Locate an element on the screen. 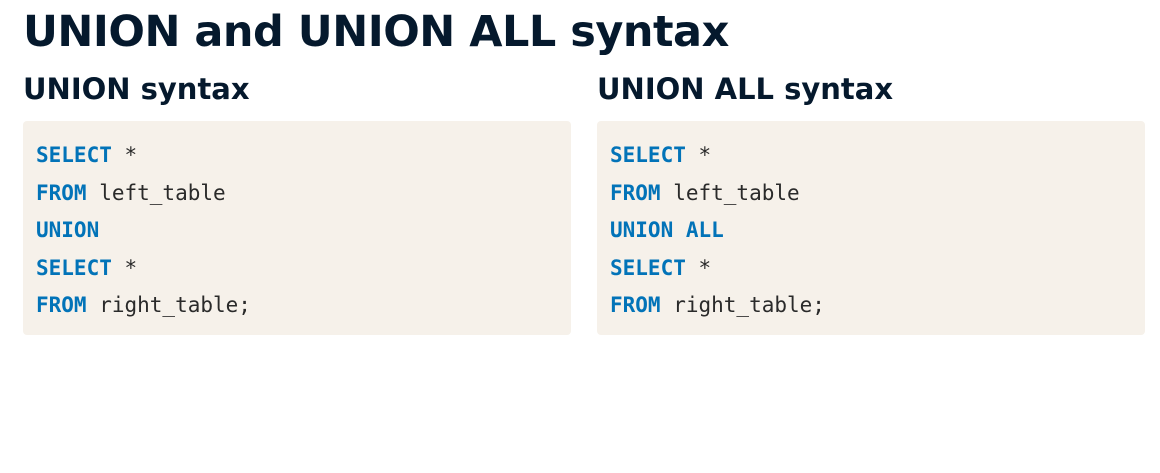 Image resolution: width=1160 pixels, height=473 pixels. sql-keyword: UNION is located at coordinates (68, 230).